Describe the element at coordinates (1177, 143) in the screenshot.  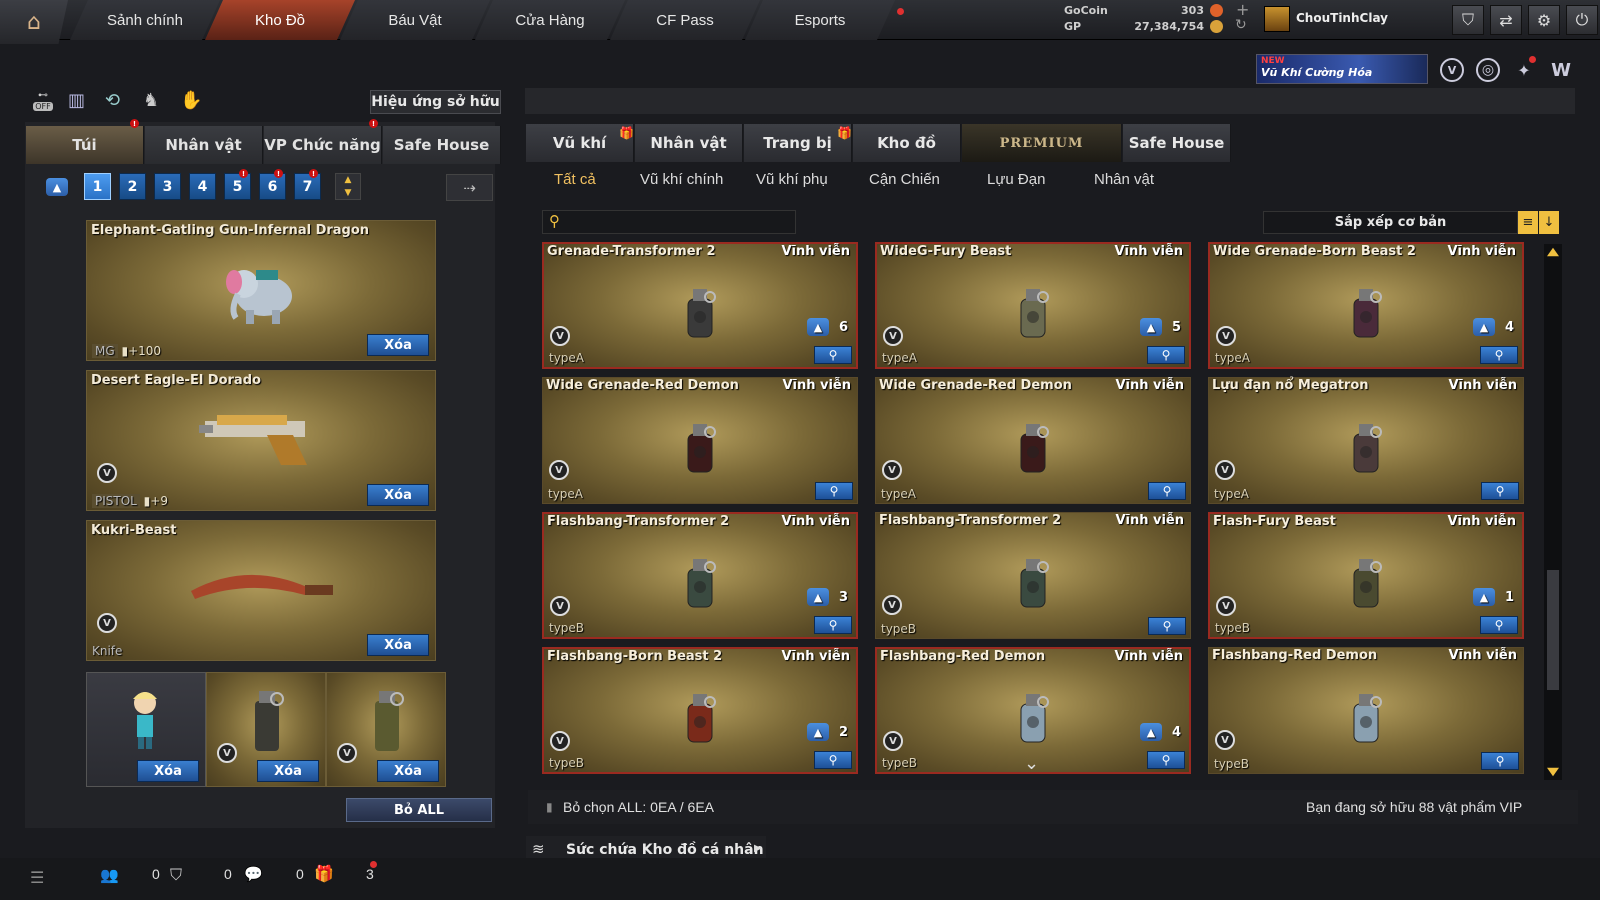
I see `tab-safe-house-right: Safe House` at that location.